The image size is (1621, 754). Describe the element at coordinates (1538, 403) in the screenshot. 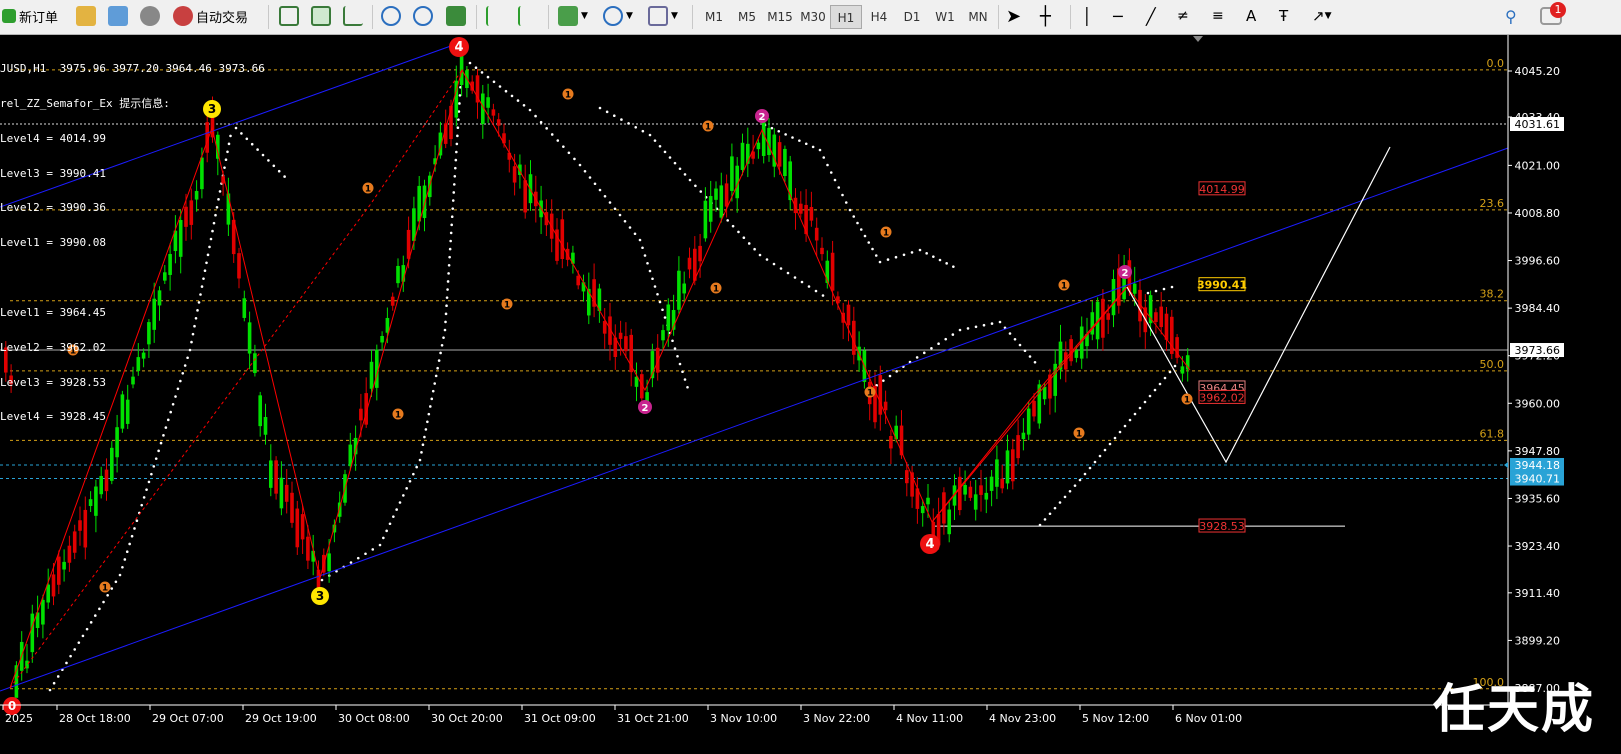

I see `price-tick-label: 3960.00` at that location.